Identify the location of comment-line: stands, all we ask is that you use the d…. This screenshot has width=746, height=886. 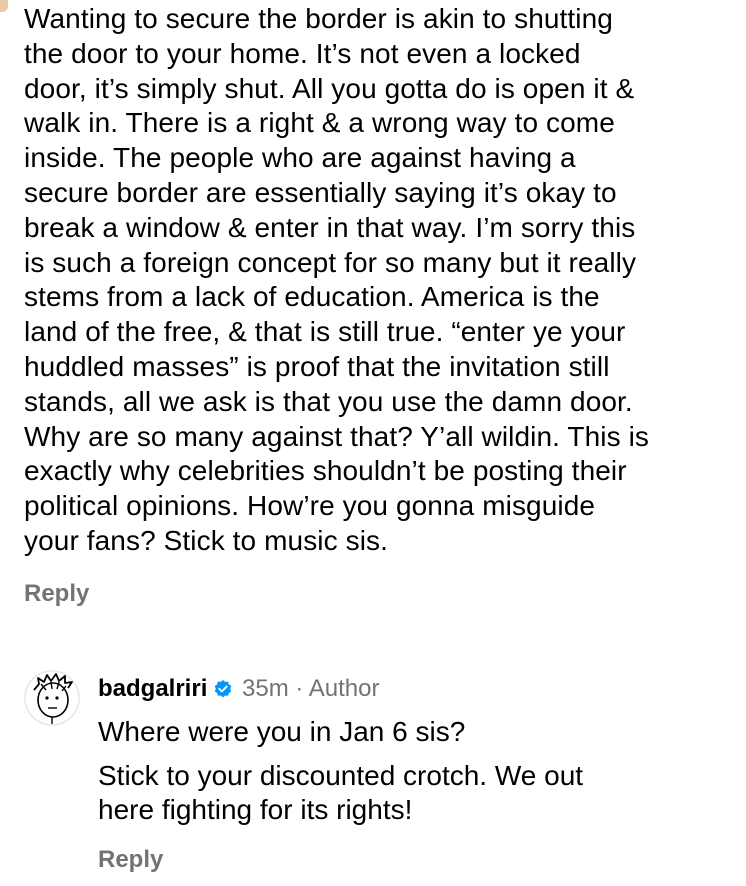
(328, 401).